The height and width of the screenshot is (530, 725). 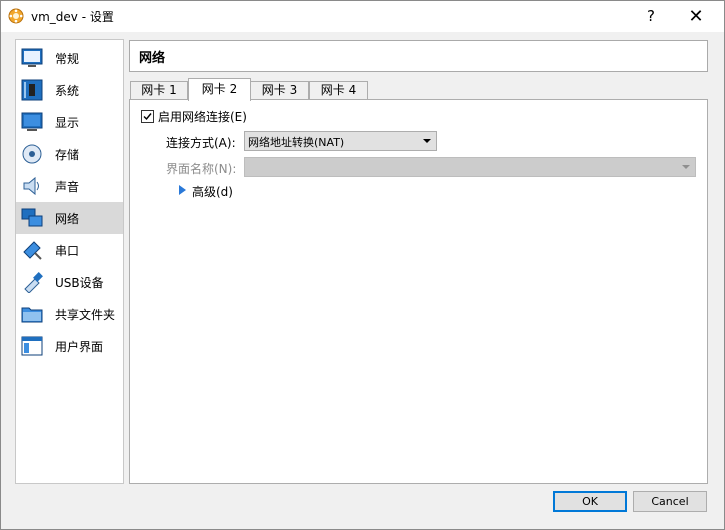 What do you see at coordinates (32, 346) in the screenshot?
I see `user-interface-icon` at bounding box center [32, 346].